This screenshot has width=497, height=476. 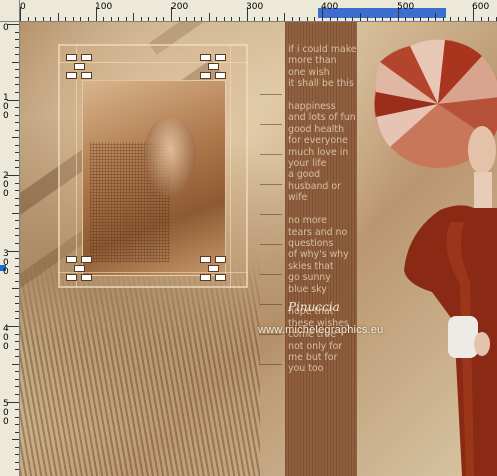 I want to click on woman-hand, so click(x=482, y=344).